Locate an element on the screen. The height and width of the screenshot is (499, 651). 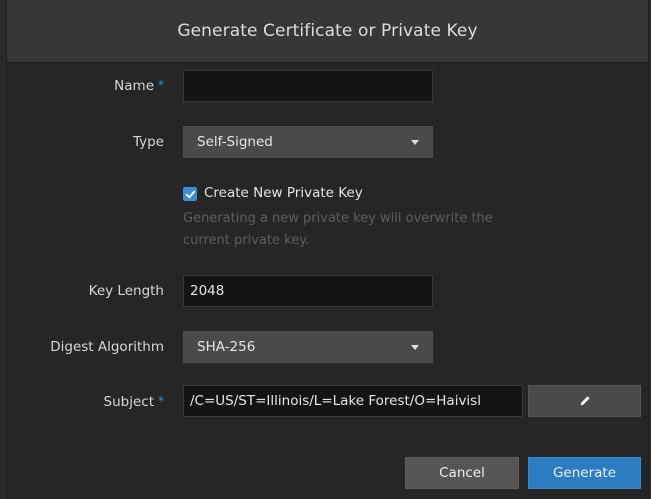
cancel-button: Cancel is located at coordinates (462, 473).